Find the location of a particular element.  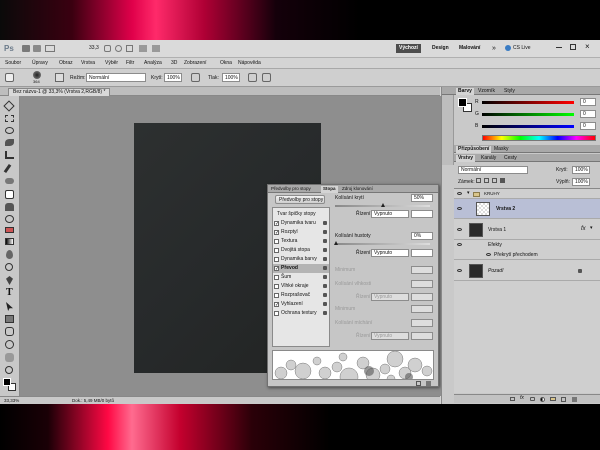

tab-swatches: Vzorník is located at coordinates (486, 91).